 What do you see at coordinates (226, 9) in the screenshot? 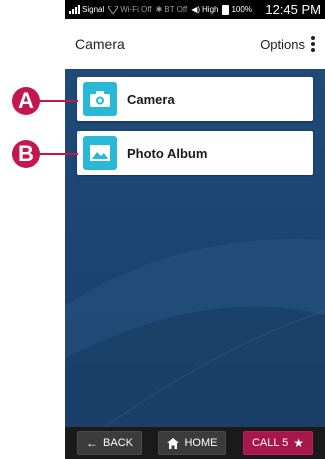
I see `battery-icon` at bounding box center [226, 9].